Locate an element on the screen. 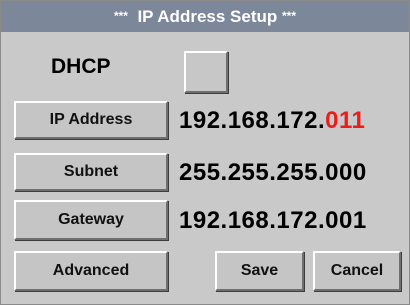 This screenshot has width=410, height=305. ip-address-edit-segment: 011 is located at coordinates (345, 120).